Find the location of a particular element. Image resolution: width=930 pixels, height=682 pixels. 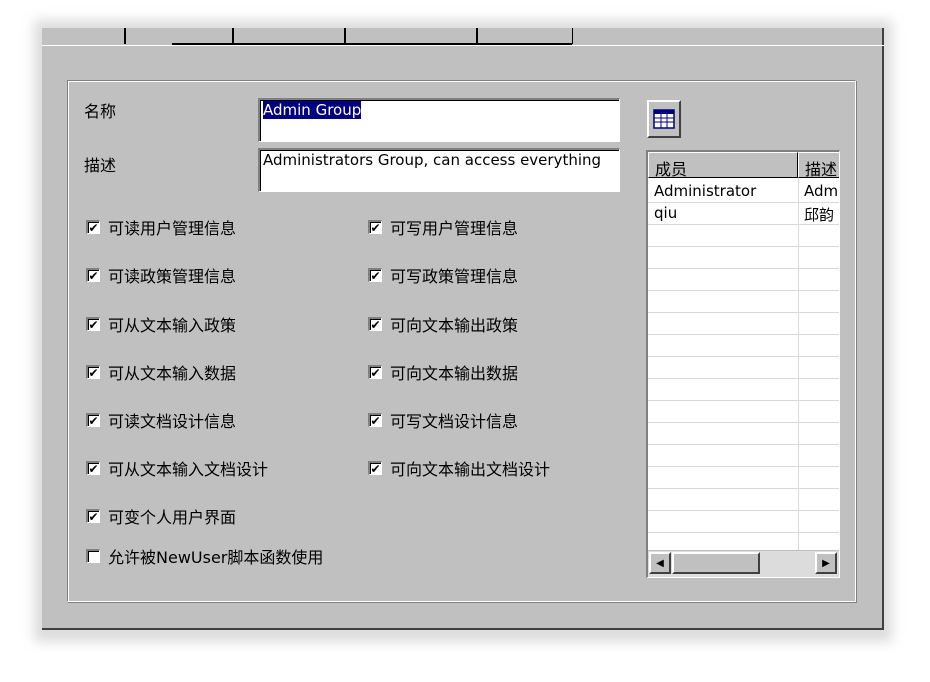

permission-checkbox: ✔ 可读政策管理信息 is located at coordinates (161, 275).